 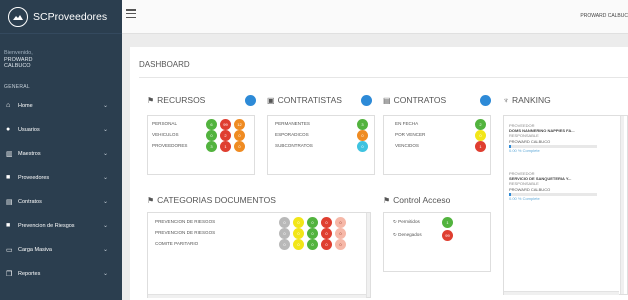 What do you see at coordinates (309, 100) in the screenshot?
I see `card-title: CONTRATISTAS` at bounding box center [309, 100].